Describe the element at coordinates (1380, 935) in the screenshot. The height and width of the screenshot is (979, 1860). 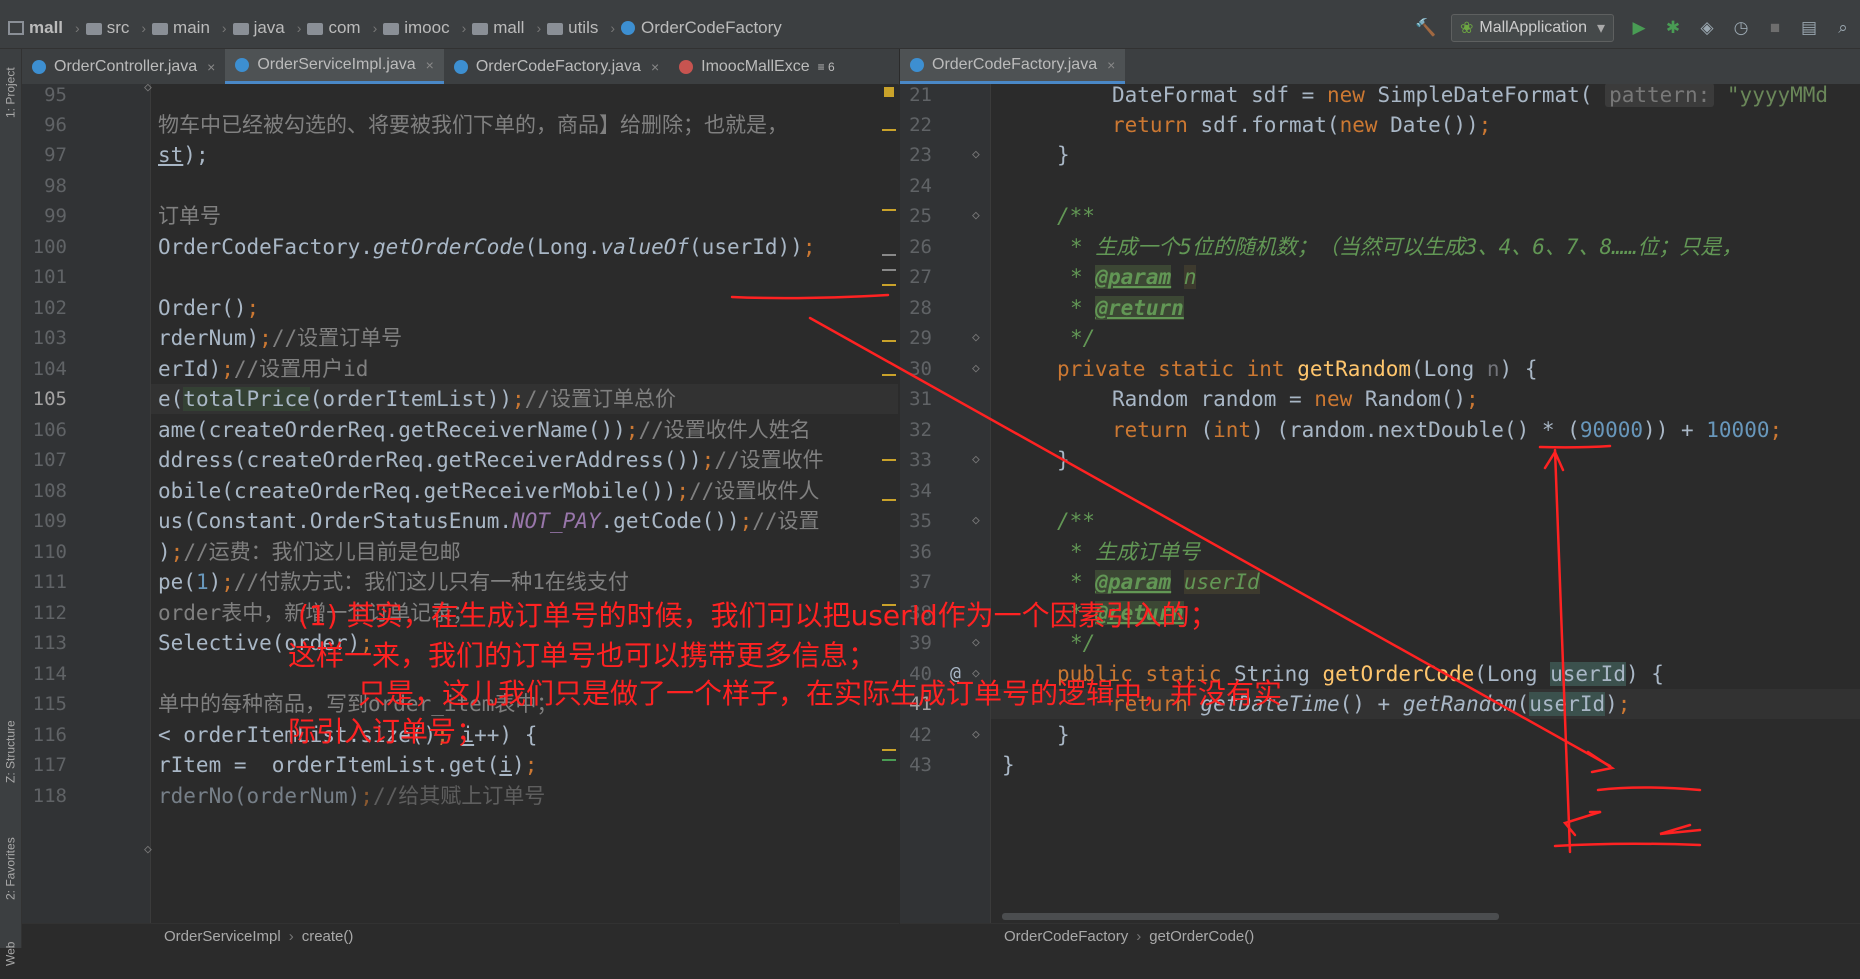
I see `right-structure-breadcrumb: OrderCodeFactory › getOrderCode()` at that location.